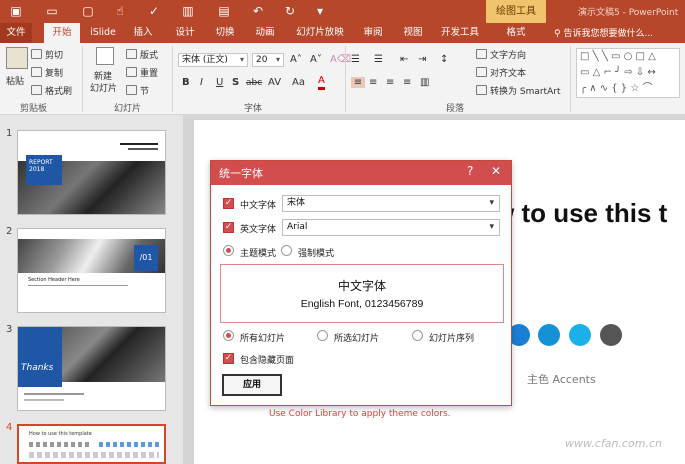 Image resolution: width=685 pixels, height=464 pixels. Describe the element at coordinates (417, 335) in the screenshot. I see `scope-sequence-radio` at that location.